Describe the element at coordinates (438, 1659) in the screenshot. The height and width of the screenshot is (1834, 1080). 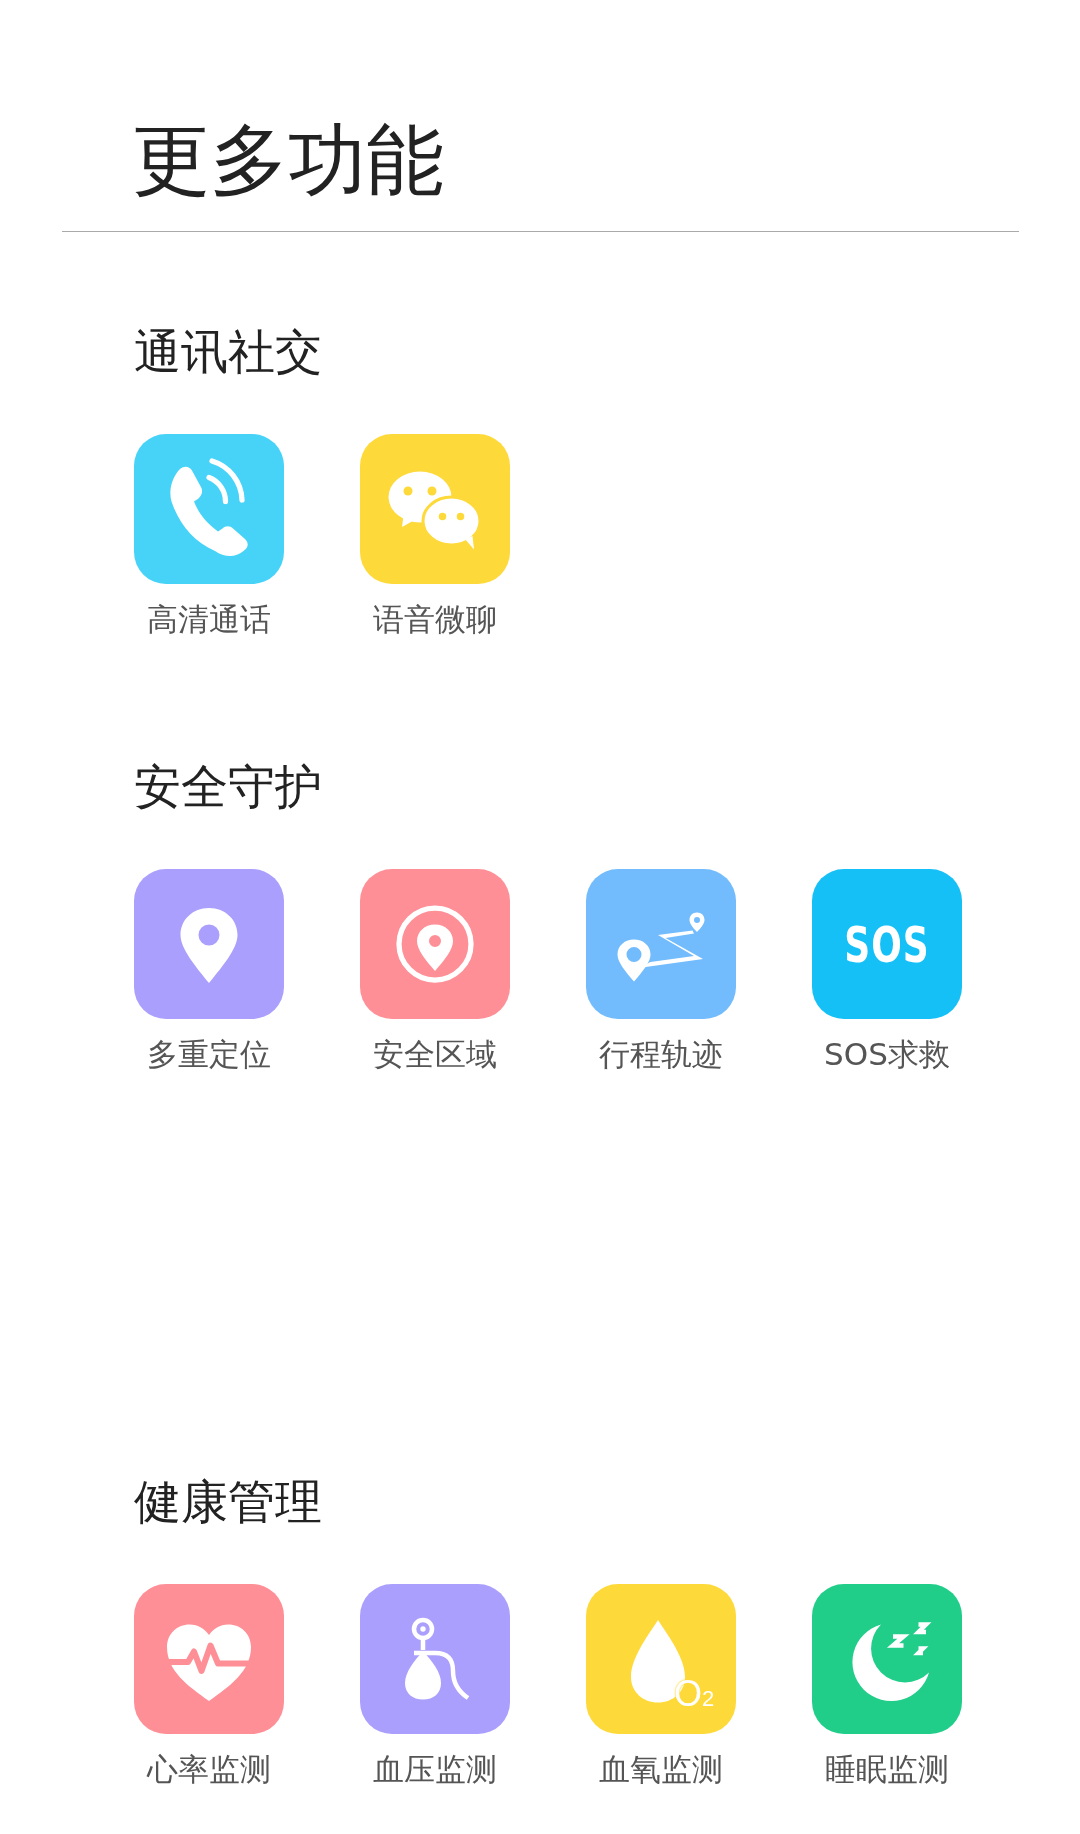
I see `blood-pressure-bulb-icon` at that location.